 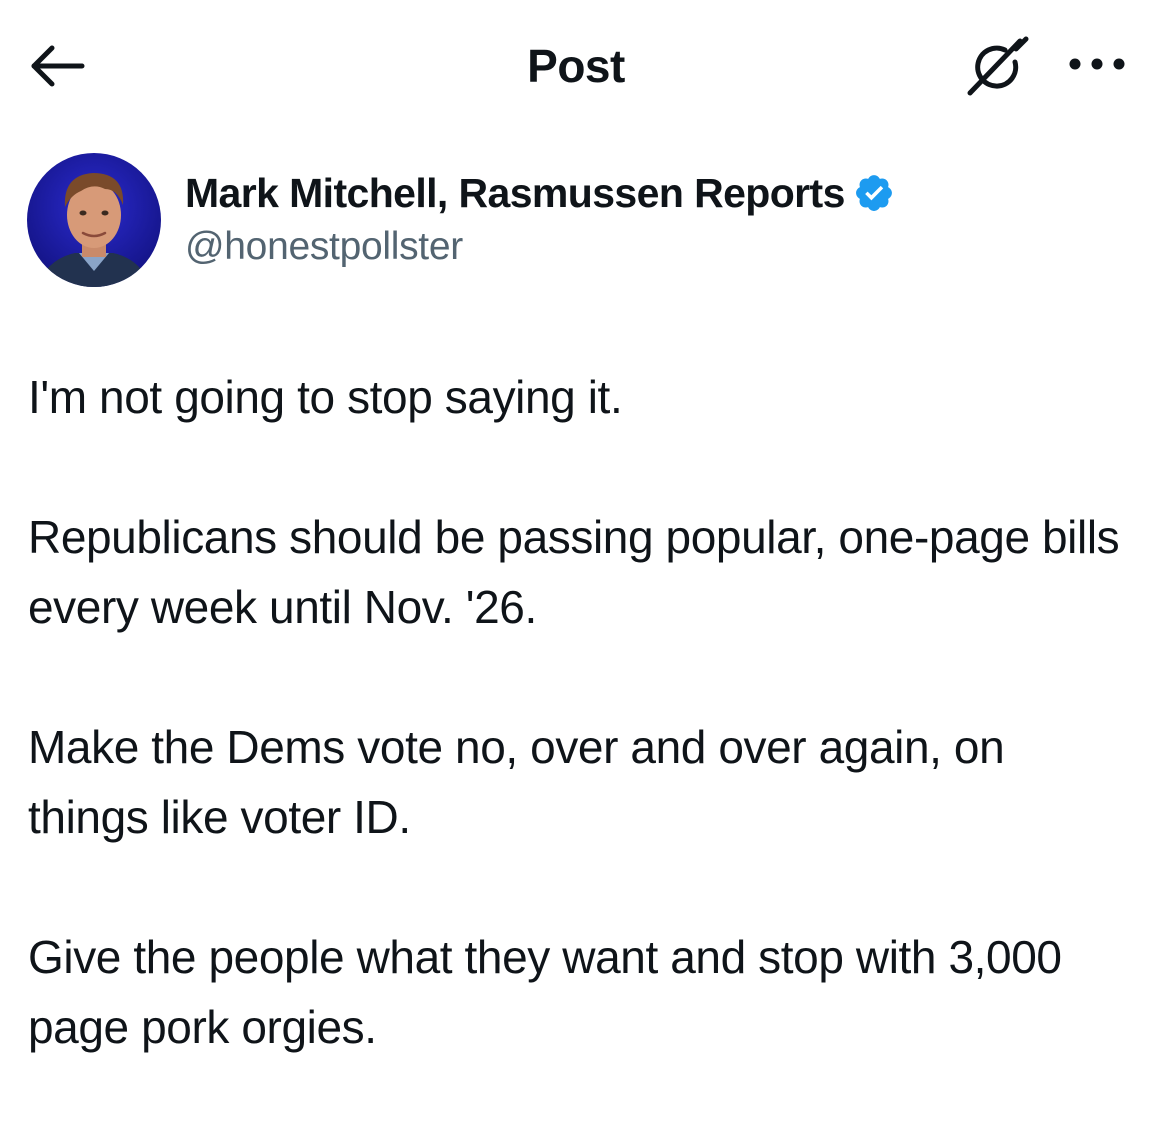 What do you see at coordinates (874, 193) in the screenshot?
I see `verified-badge-icon` at bounding box center [874, 193].